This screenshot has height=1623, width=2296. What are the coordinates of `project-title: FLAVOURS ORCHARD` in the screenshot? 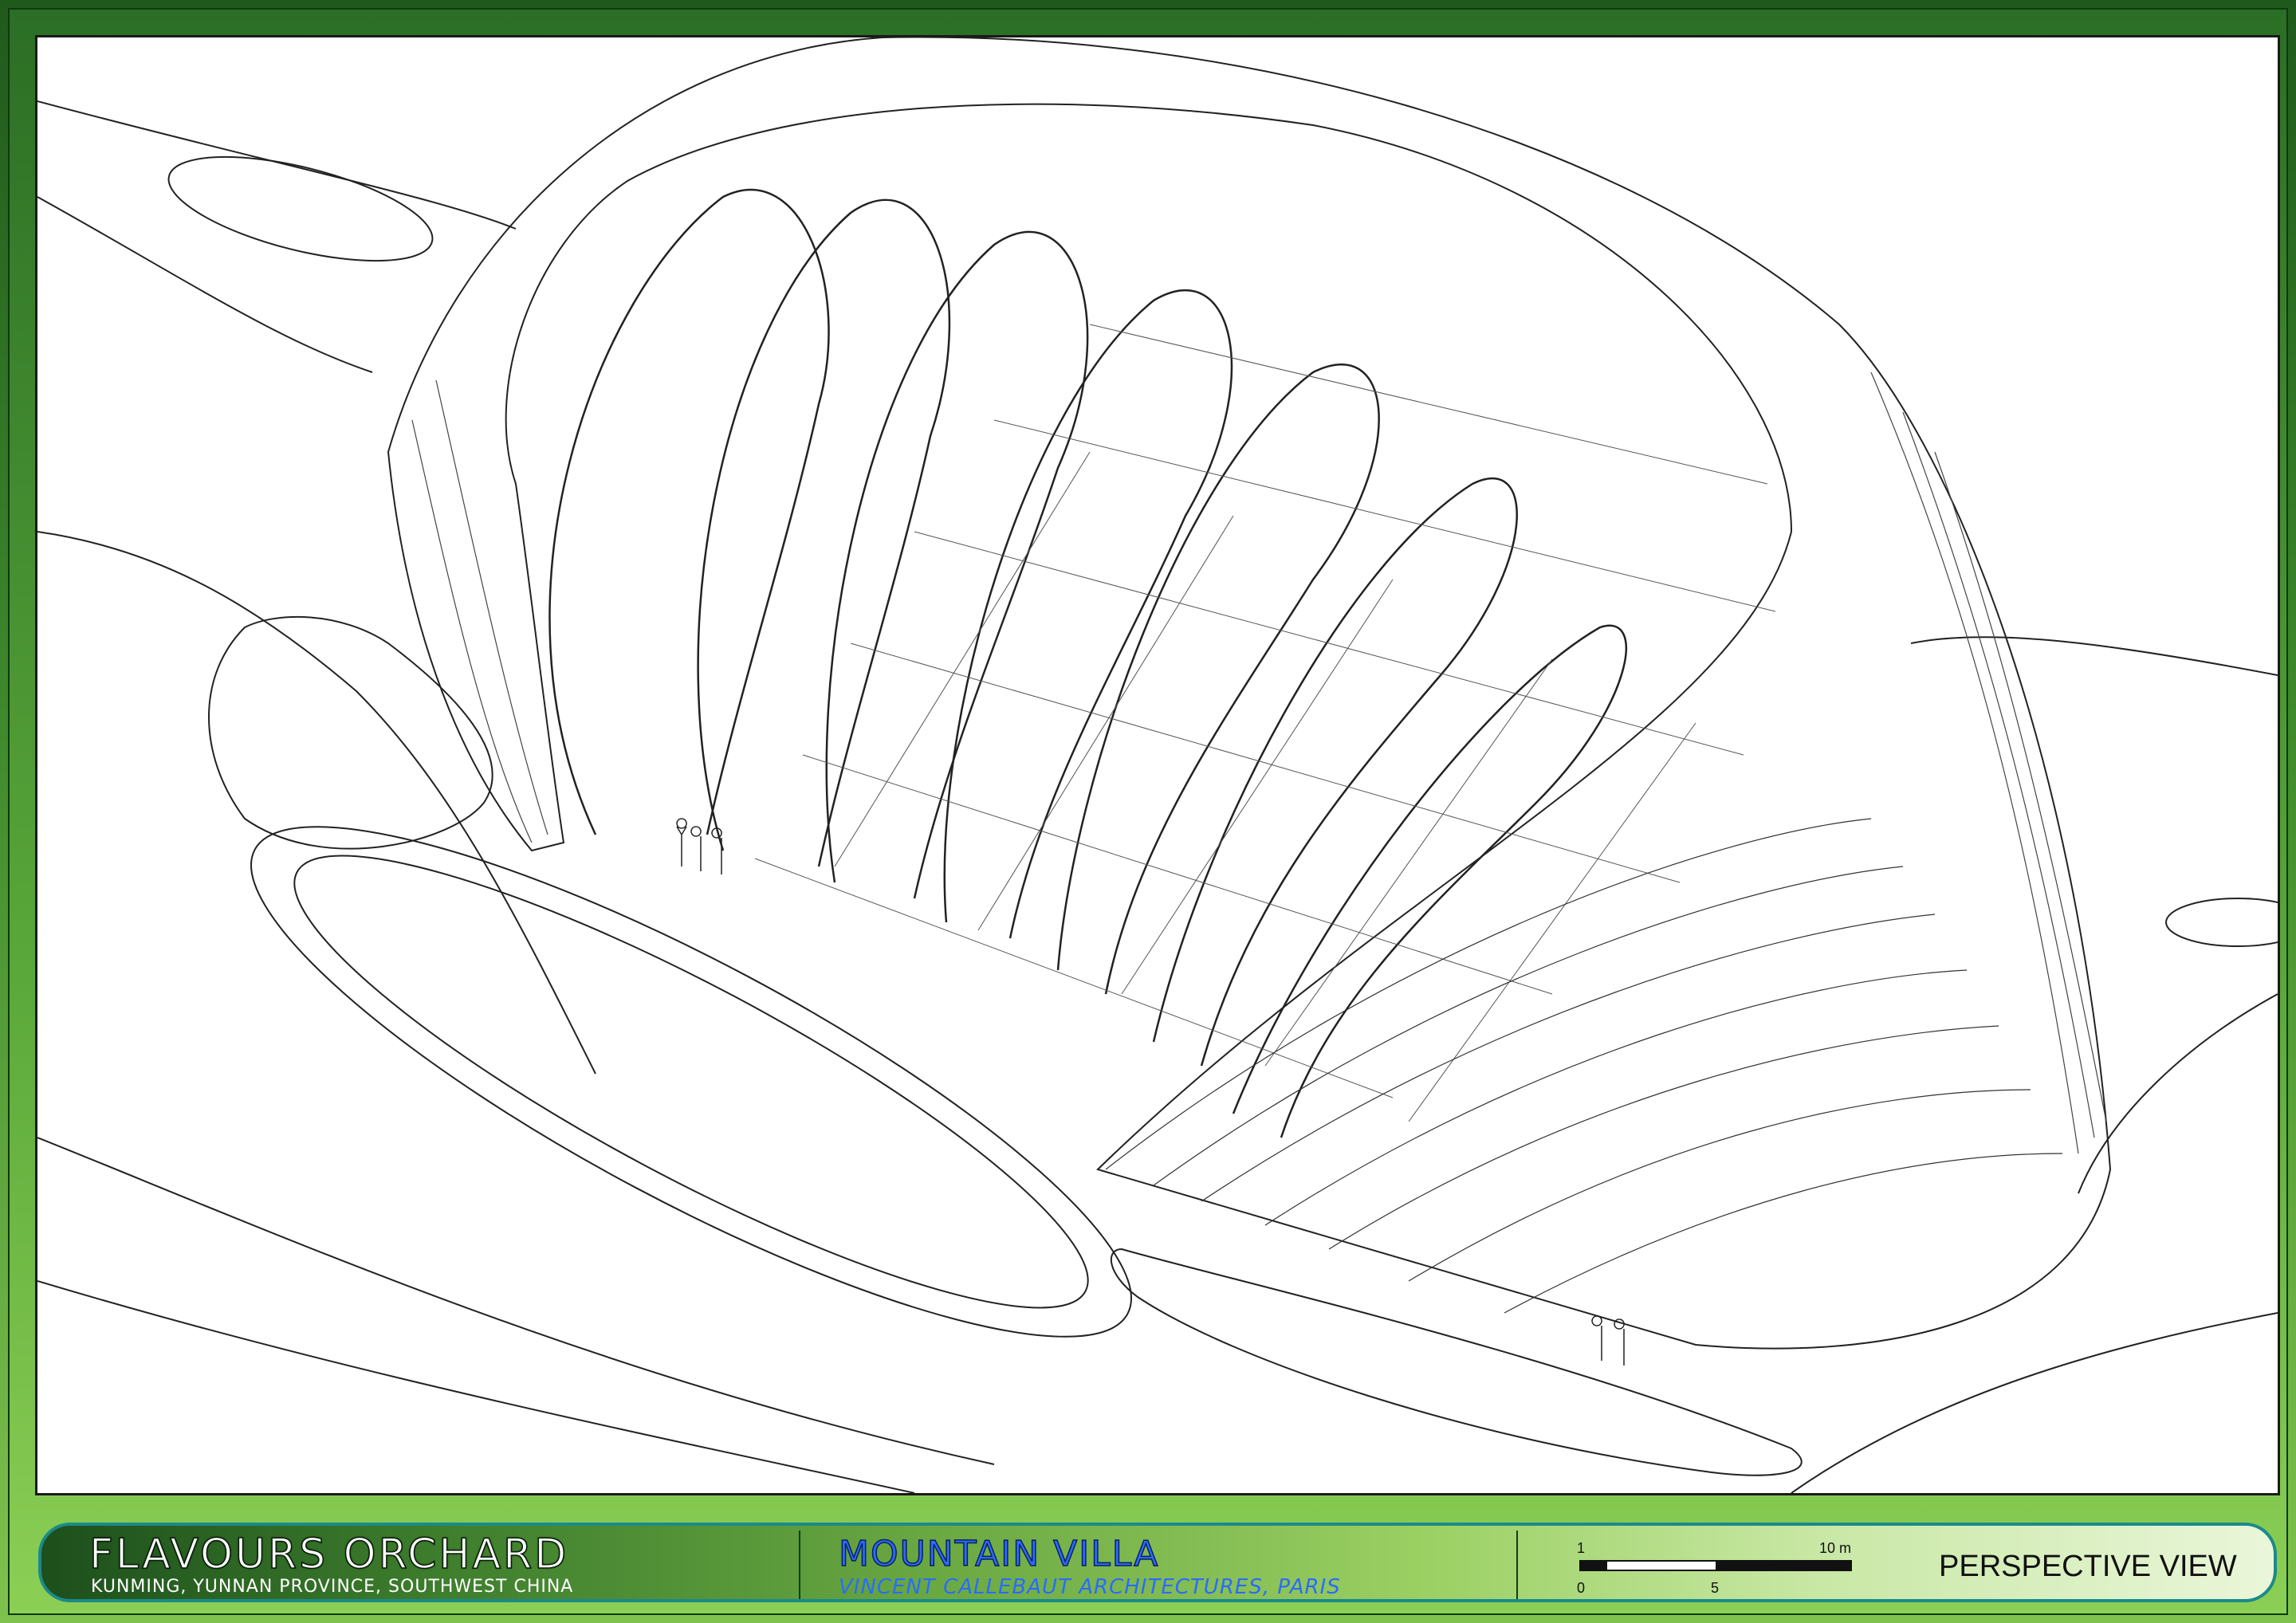 It's located at (328, 1554).